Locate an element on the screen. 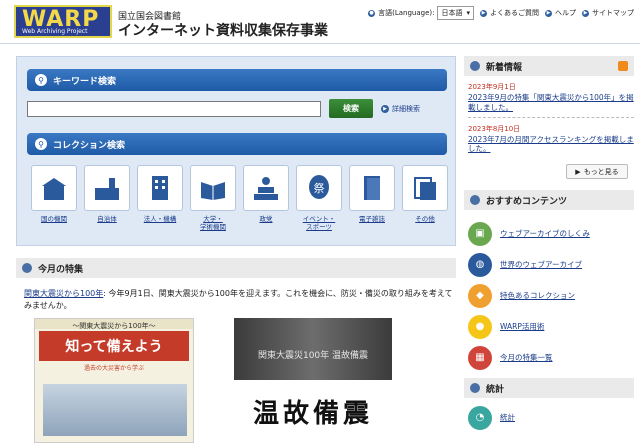 Image resolution: width=640 pixels, height=443 pixels. news-link: 2023年9月の特集「関東大震災から100年」を掲載しました。 is located at coordinates (551, 103).